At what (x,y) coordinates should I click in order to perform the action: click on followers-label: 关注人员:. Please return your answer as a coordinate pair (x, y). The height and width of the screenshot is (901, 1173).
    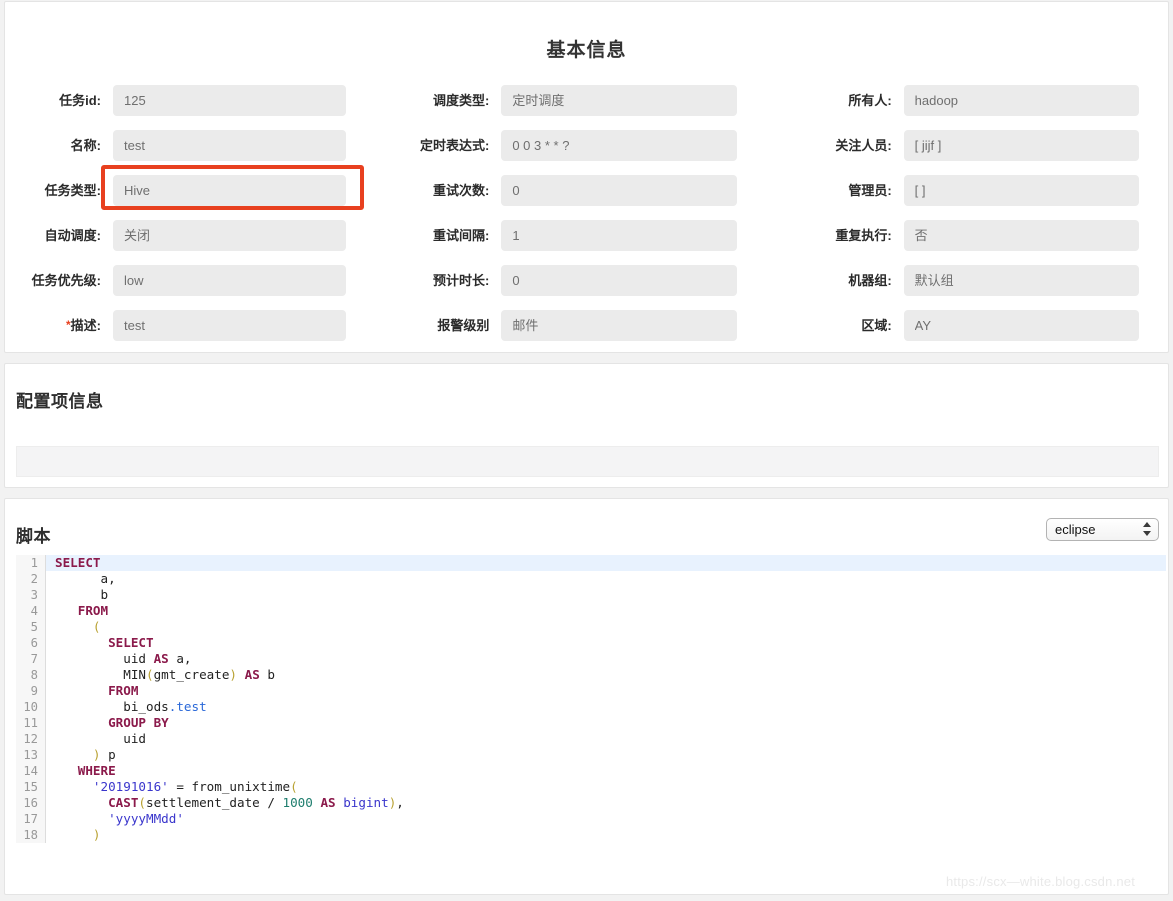
    Looking at the image, I should click on (863, 145).